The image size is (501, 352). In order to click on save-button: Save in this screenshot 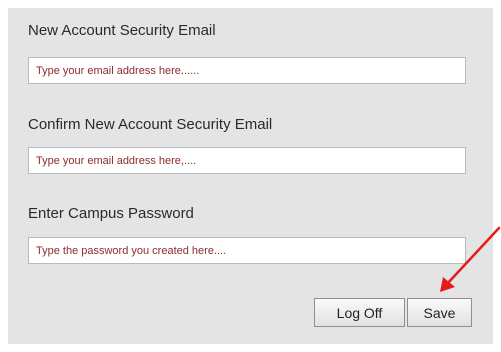, I will do `click(439, 312)`.